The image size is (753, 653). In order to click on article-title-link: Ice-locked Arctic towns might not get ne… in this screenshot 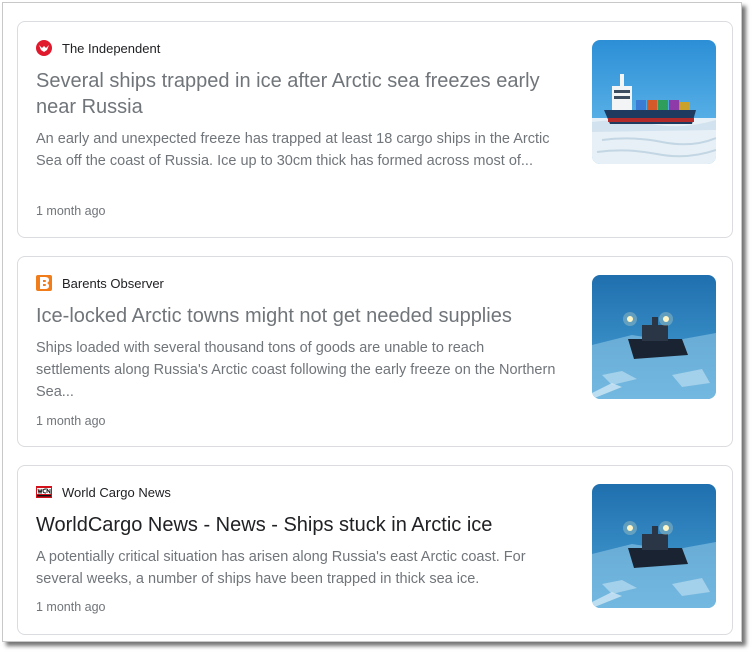, I will do `click(301, 316)`.